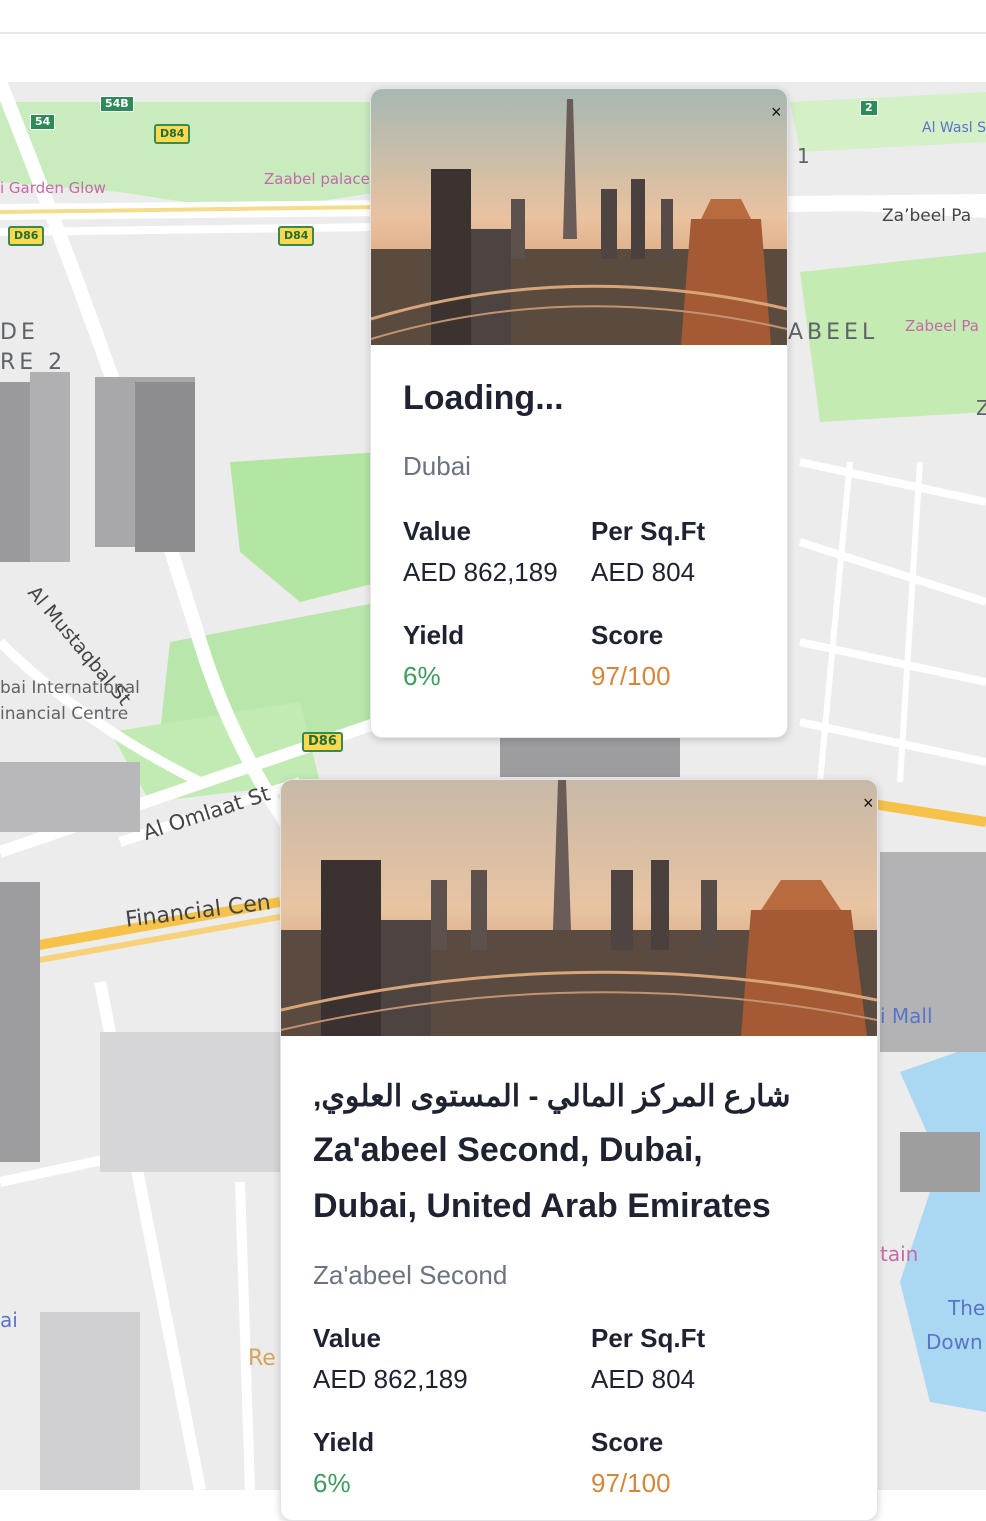 Image resolution: width=986 pixels, height=1521 pixels. What do you see at coordinates (64, 714) in the screenshot?
I see `map-label-difc-line2: inancial Centre` at bounding box center [64, 714].